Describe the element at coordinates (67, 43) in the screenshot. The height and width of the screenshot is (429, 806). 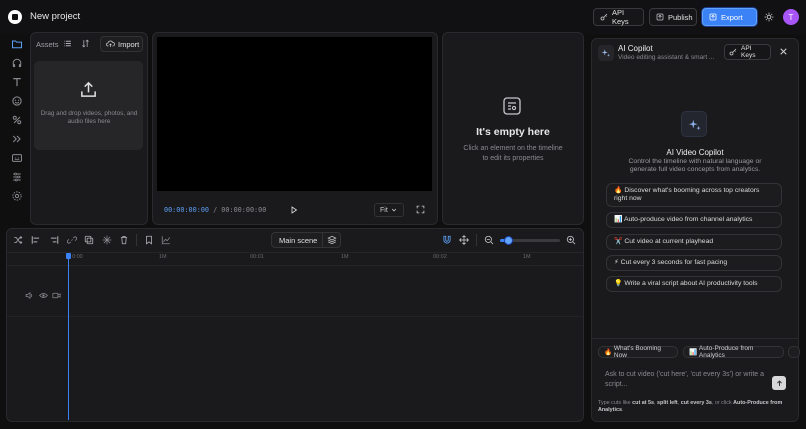
I see `list-view-icon` at that location.